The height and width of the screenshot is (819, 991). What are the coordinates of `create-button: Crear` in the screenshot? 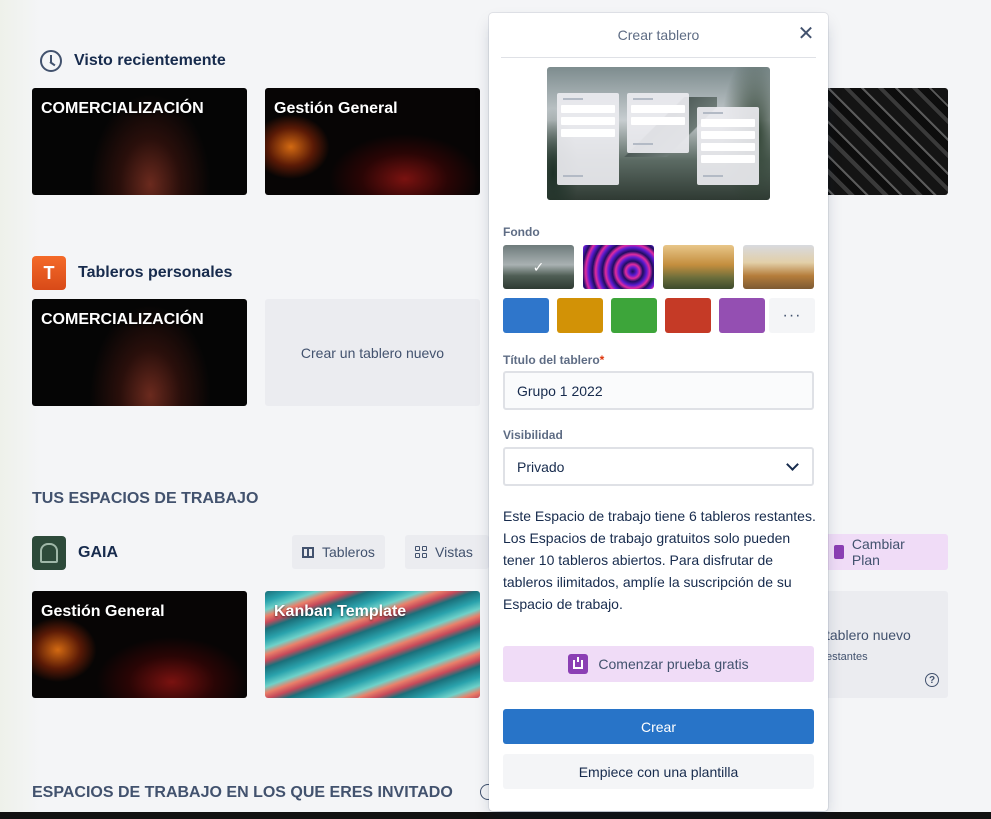 It's located at (658, 726).